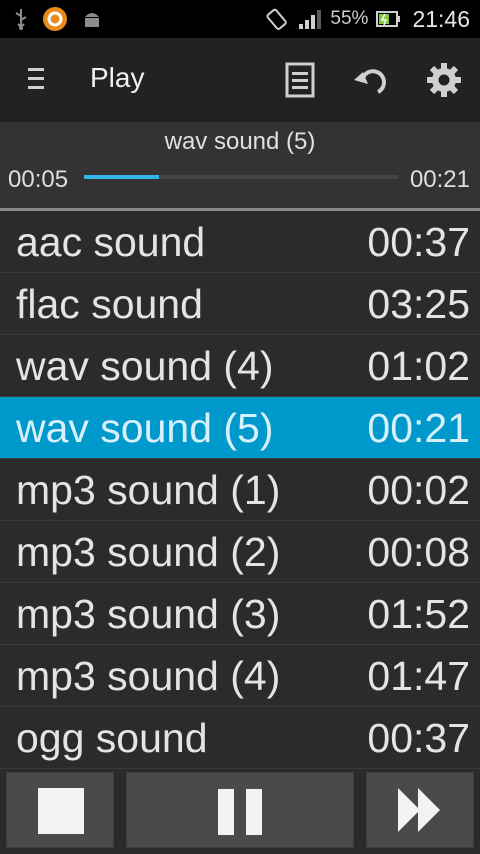  Describe the element at coordinates (439, 179) in the screenshot. I see `total-time: 00:21` at that location.